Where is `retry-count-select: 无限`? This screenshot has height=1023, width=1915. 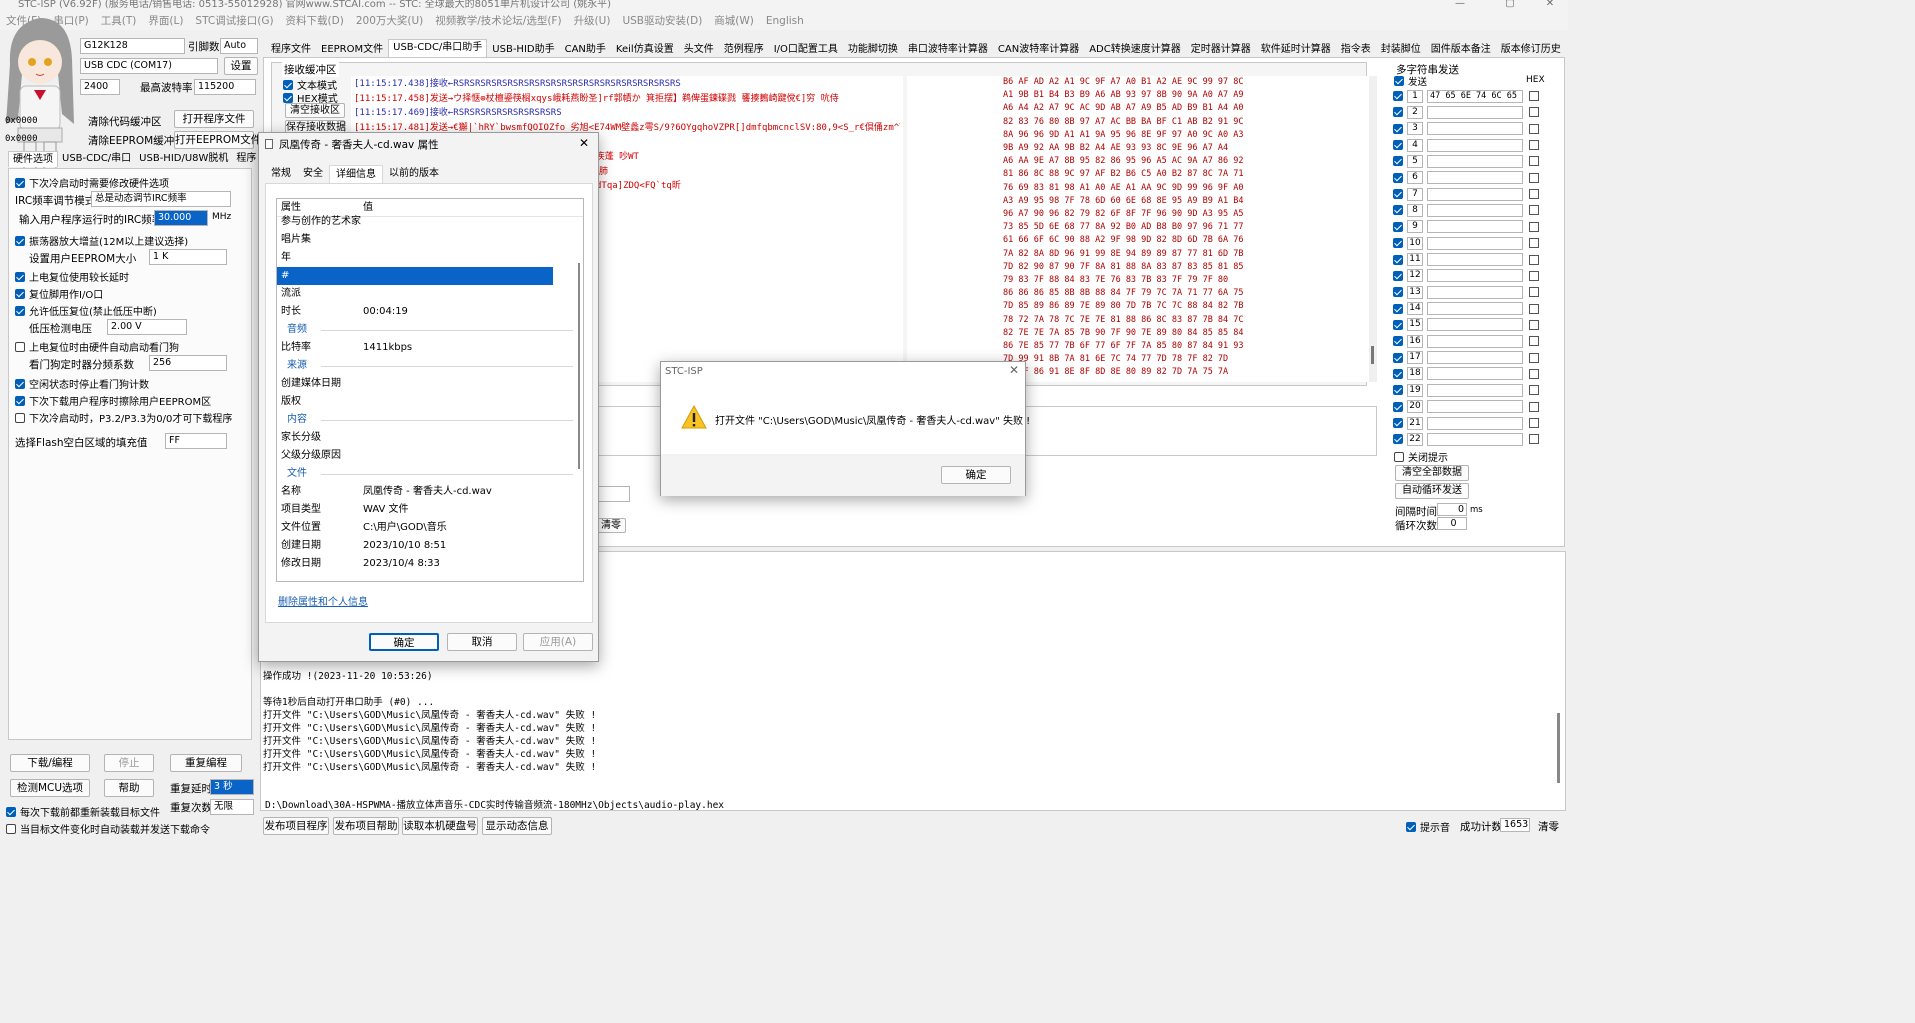 retry-count-select: 无限 is located at coordinates (232, 807).